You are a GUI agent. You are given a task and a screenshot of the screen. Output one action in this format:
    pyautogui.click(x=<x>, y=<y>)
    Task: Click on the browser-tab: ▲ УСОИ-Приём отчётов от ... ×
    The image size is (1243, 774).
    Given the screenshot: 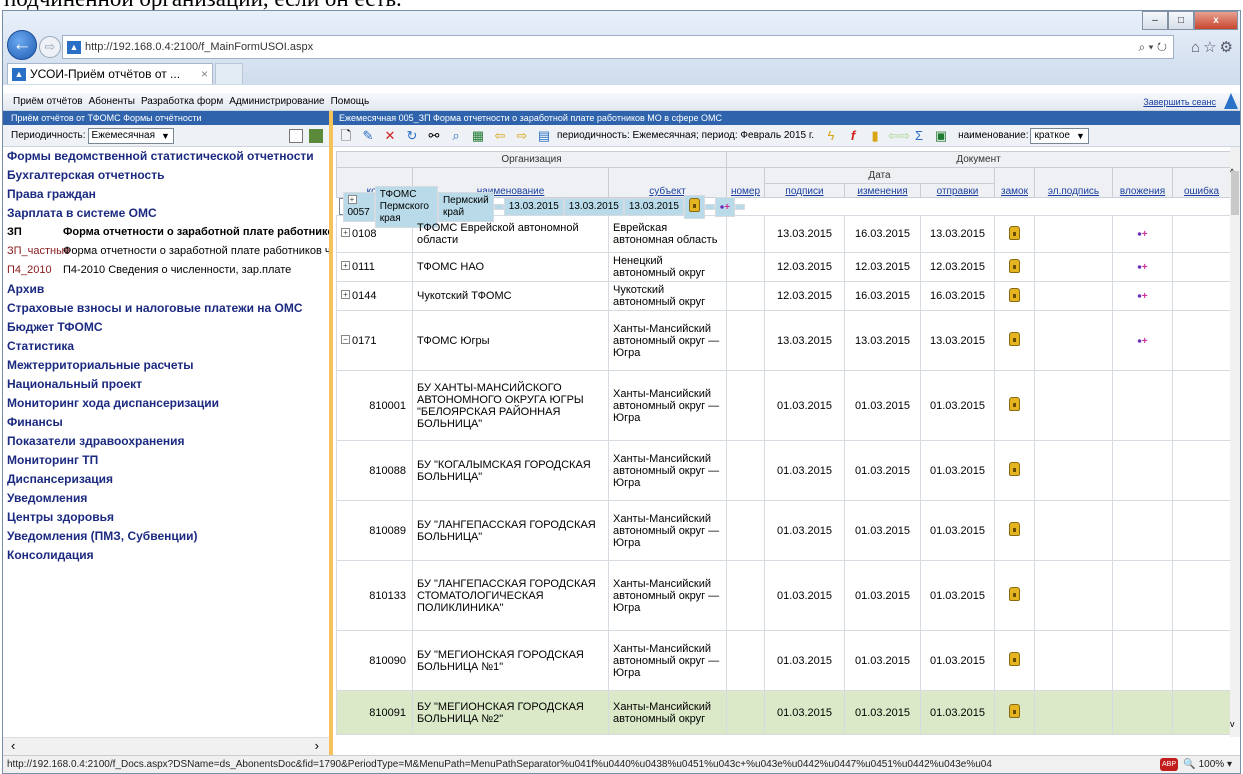 What is the action you would take?
    pyautogui.click(x=110, y=73)
    